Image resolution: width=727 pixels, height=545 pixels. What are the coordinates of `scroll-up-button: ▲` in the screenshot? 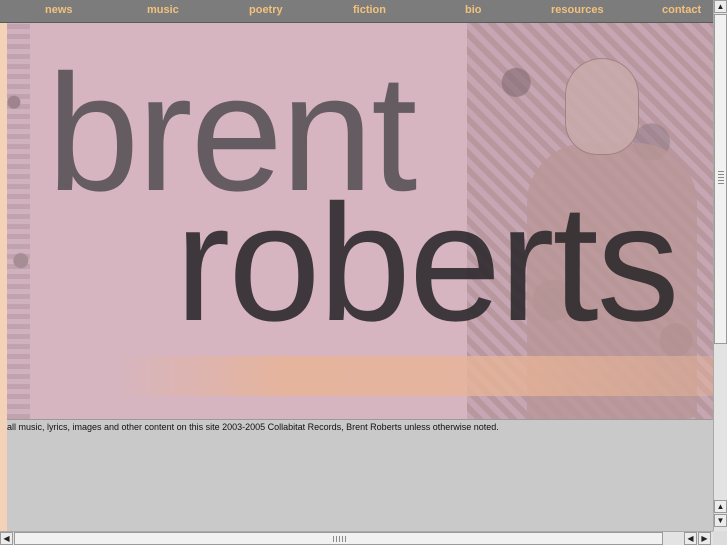 It's located at (720, 6).